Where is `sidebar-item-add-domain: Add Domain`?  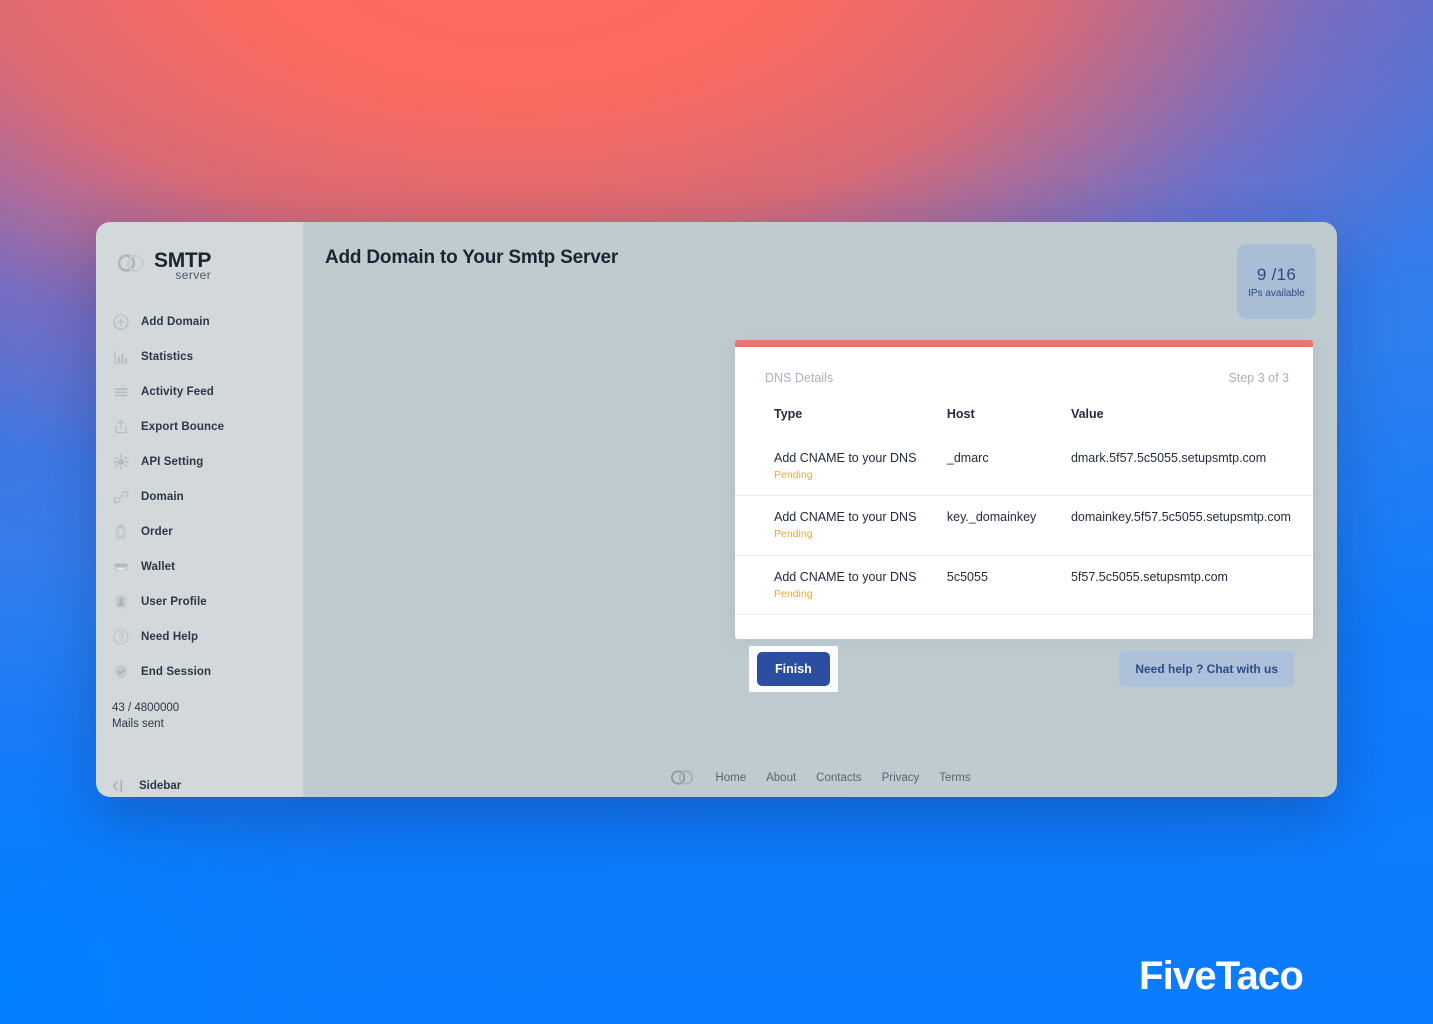
sidebar-item-add-domain: Add Domain is located at coordinates (199, 321).